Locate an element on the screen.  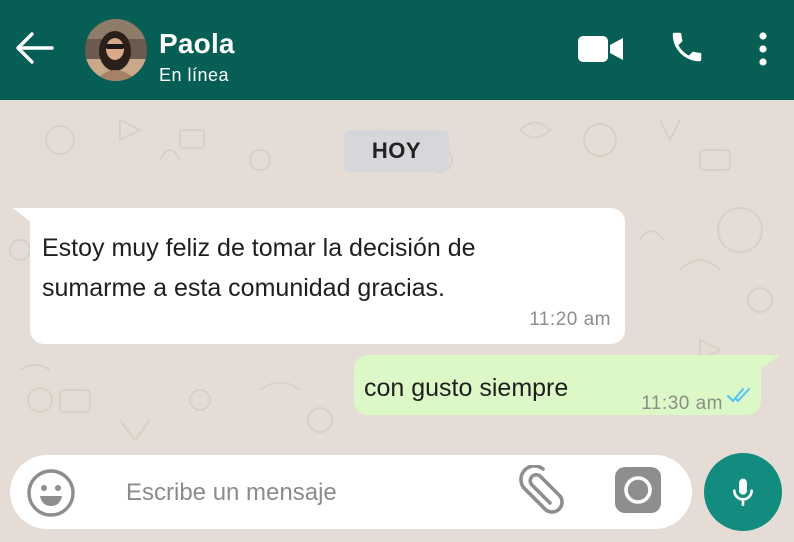
message-time: 11:20 am is located at coordinates (570, 319).